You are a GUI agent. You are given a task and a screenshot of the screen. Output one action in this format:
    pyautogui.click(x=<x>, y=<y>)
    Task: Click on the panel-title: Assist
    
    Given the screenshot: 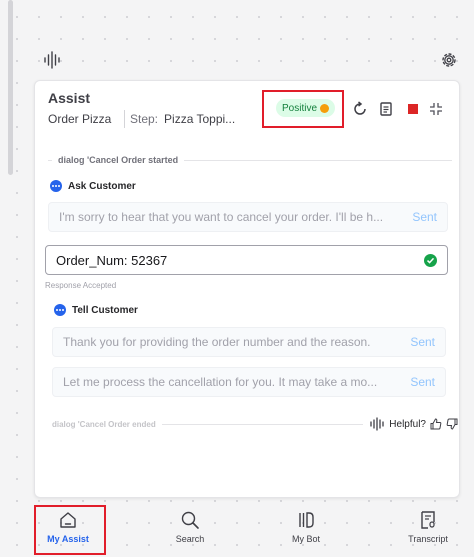 What is the action you would take?
    pyautogui.click(x=69, y=98)
    